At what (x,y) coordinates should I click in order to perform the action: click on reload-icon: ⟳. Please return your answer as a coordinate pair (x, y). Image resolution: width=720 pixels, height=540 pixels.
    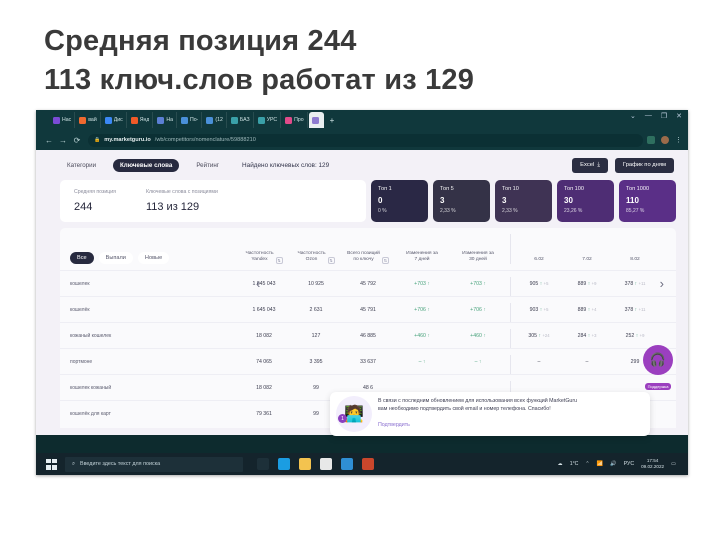
    Looking at the image, I should click on (77, 140).